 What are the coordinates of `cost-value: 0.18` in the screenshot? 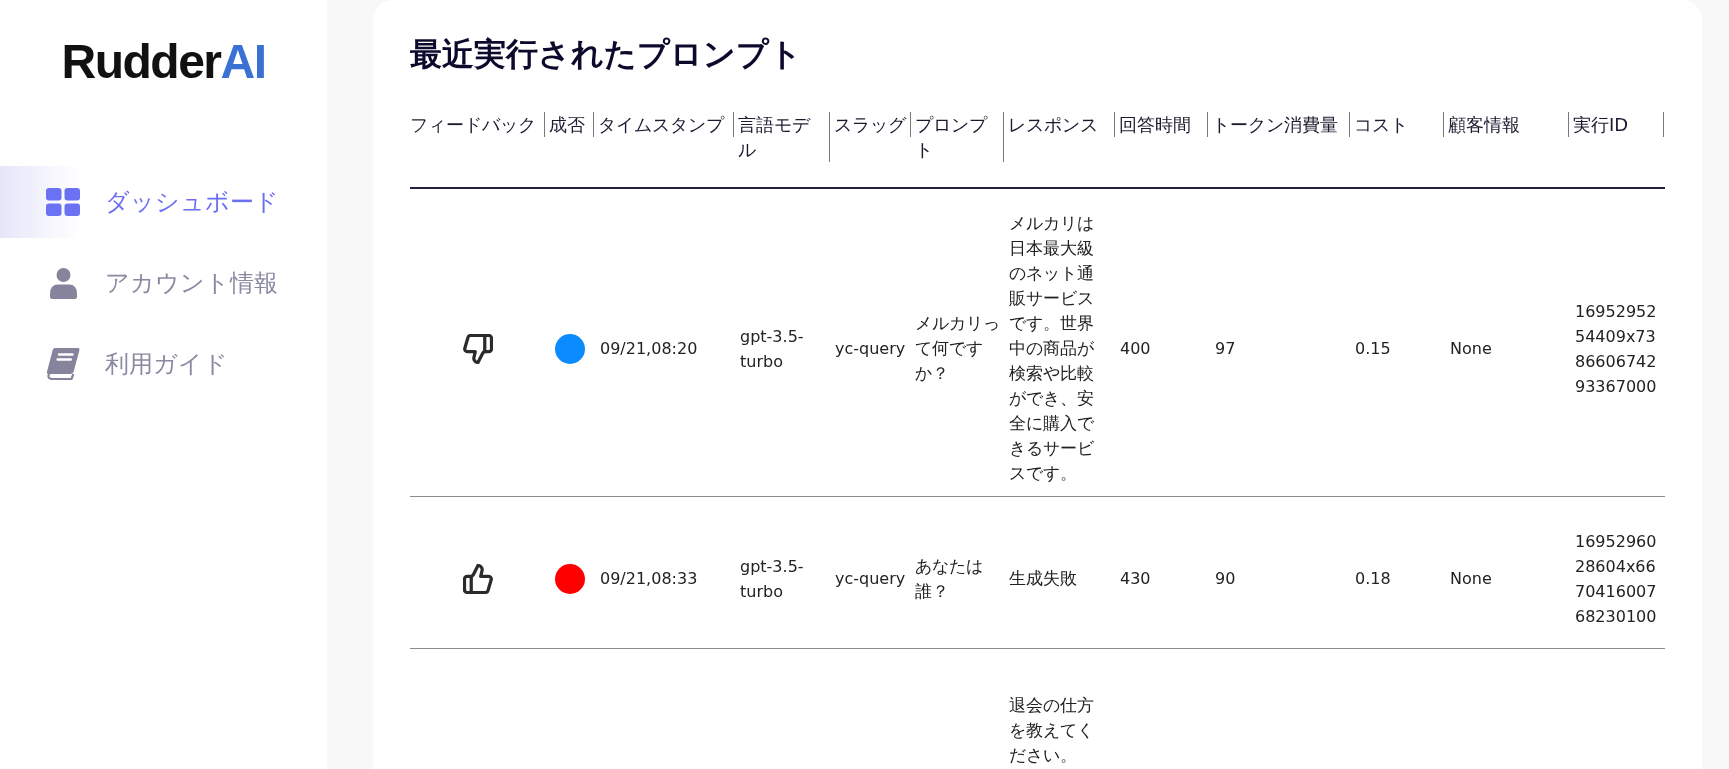 It's located at (1373, 579).